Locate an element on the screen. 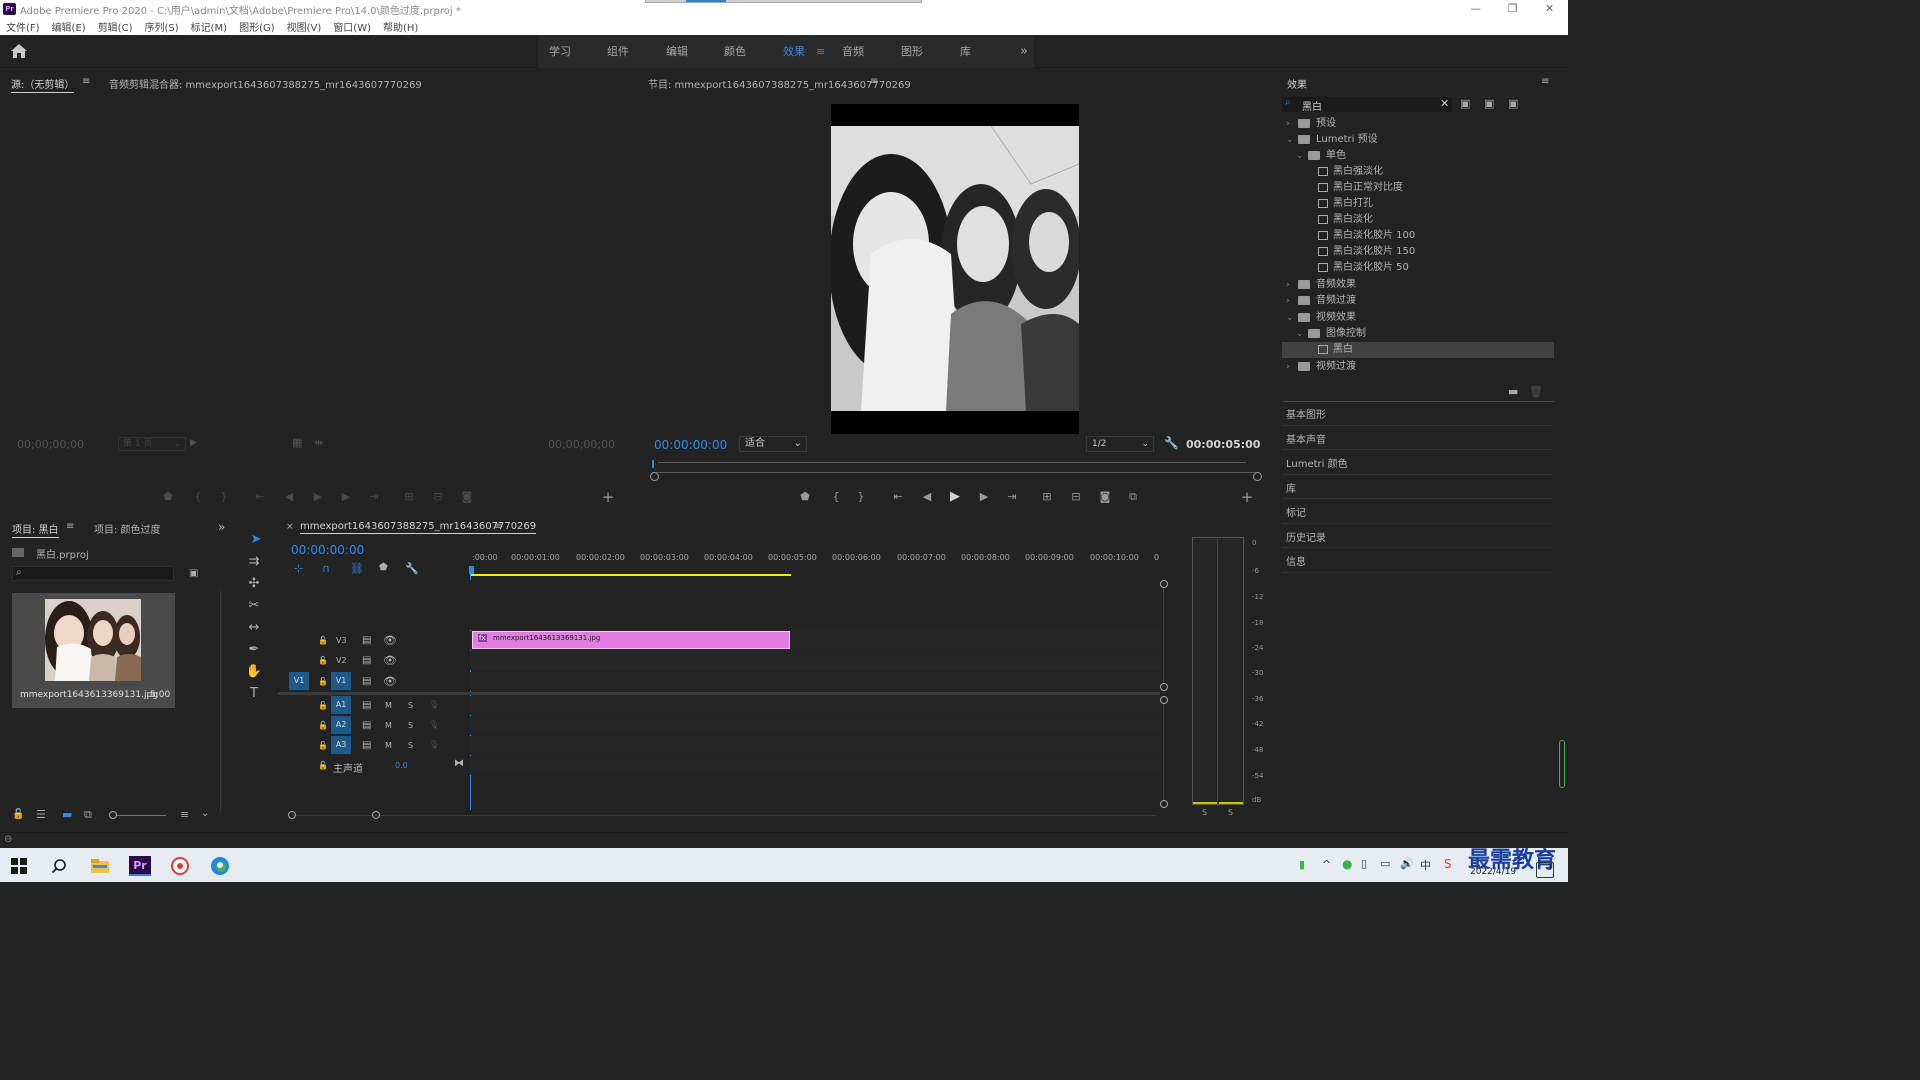 This screenshot has width=1920, height=1080. tab-source-menu-icon: ≡ is located at coordinates (86, 81).